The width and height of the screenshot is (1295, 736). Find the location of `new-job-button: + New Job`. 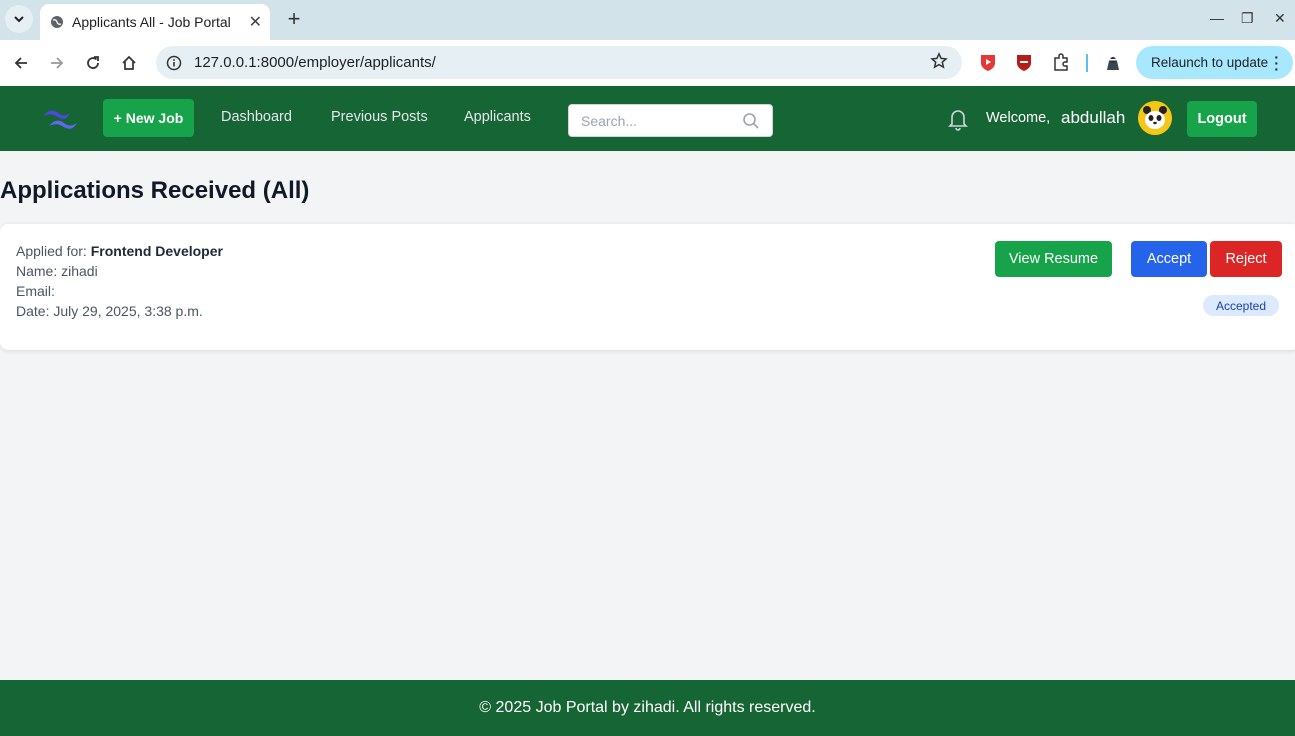

new-job-button: + New Job is located at coordinates (148, 118).